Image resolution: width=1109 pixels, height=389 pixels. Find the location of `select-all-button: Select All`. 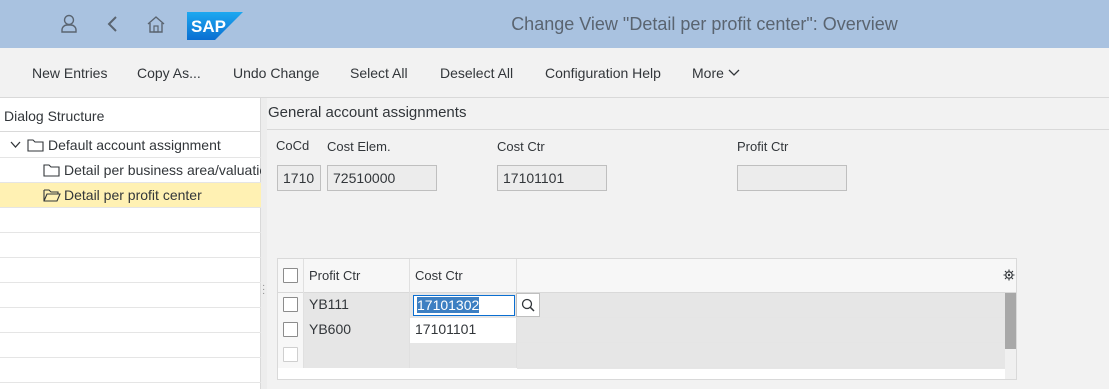

select-all-button: Select All is located at coordinates (379, 73).